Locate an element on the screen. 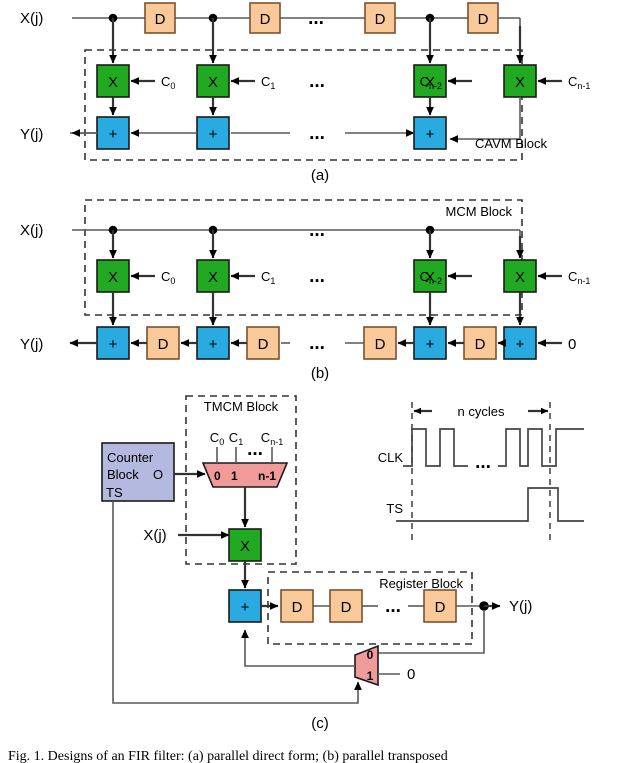  counter-block-line1: Counter is located at coordinates (130, 457).